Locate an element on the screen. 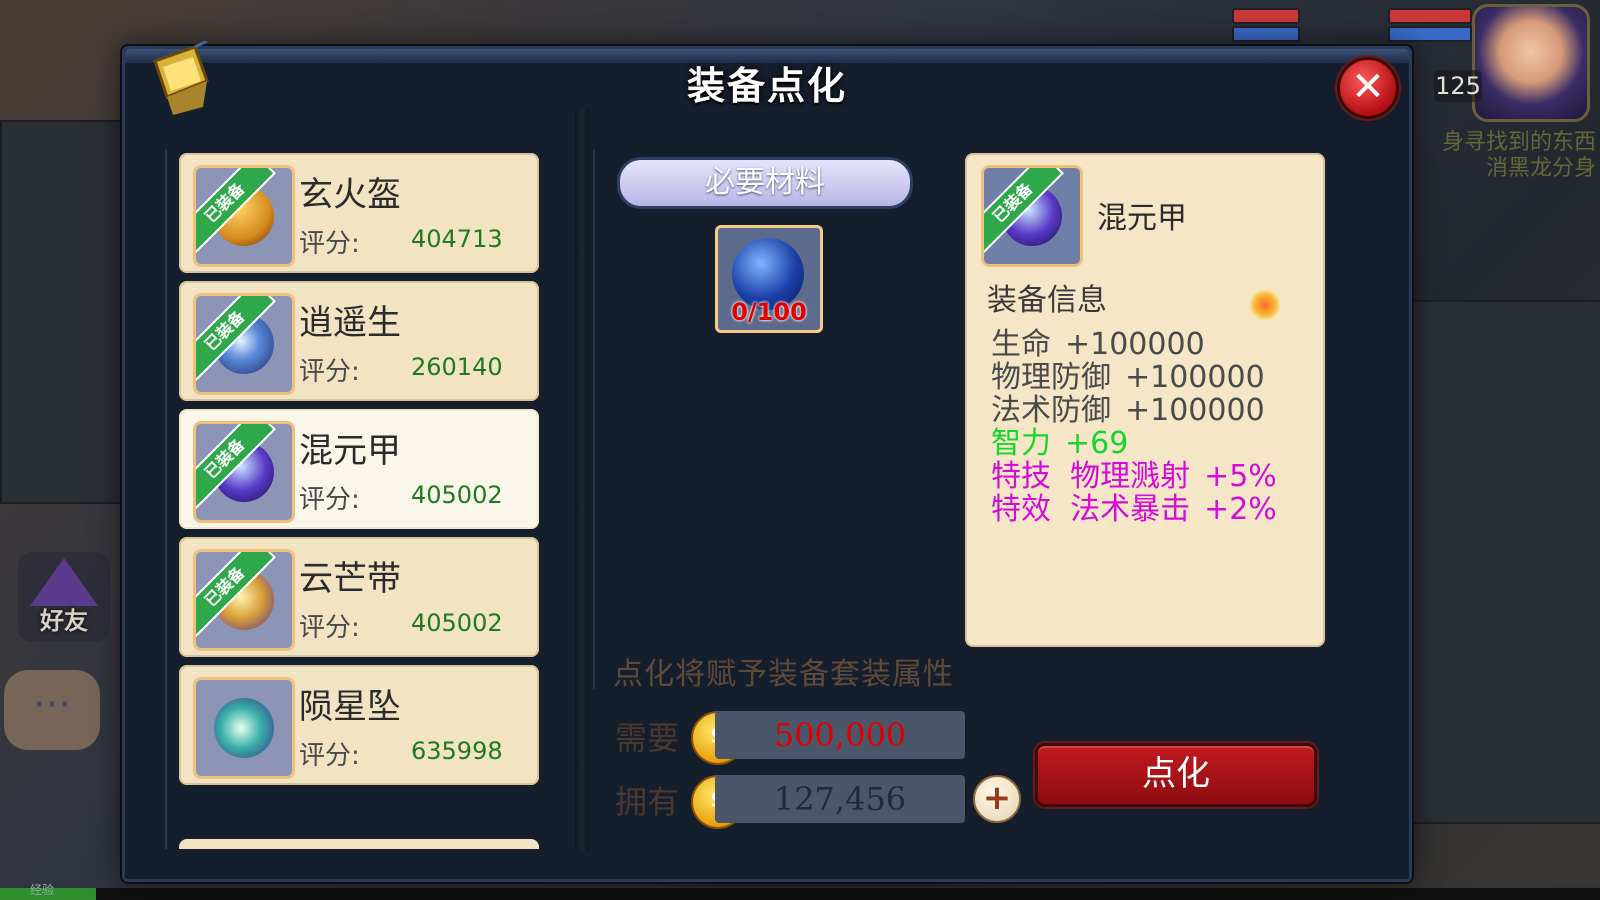  item-name: 逍遥生 is located at coordinates (350, 323).